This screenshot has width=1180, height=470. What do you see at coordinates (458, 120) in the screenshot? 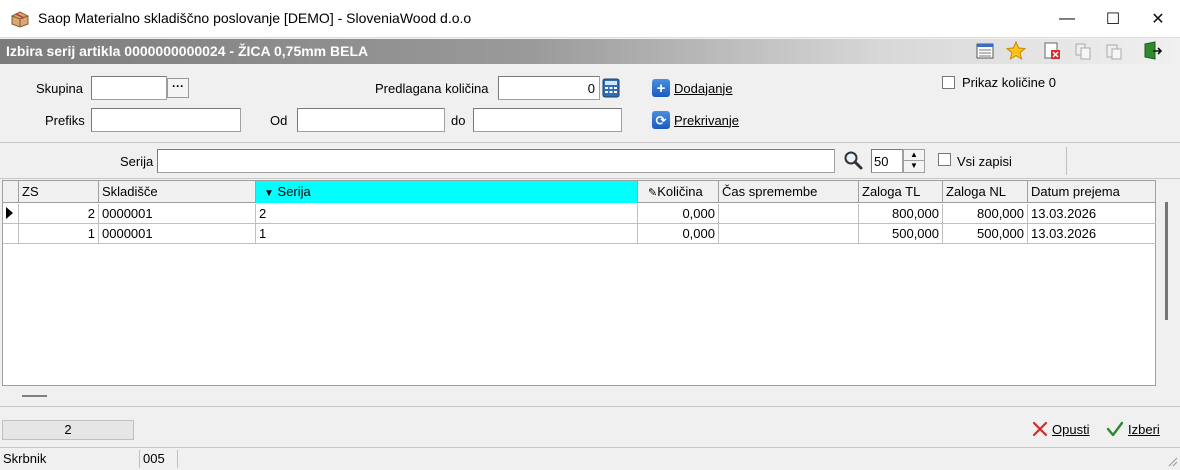
I see `do-label: do` at bounding box center [458, 120].